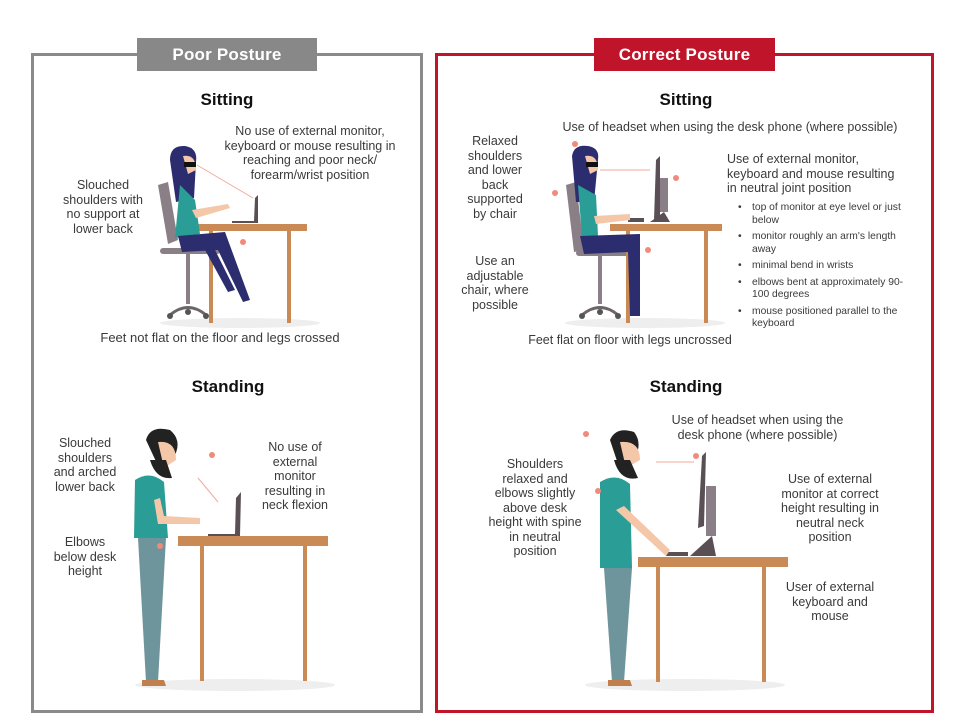  I want to click on correct-sitting-illustration, so click(638, 234).